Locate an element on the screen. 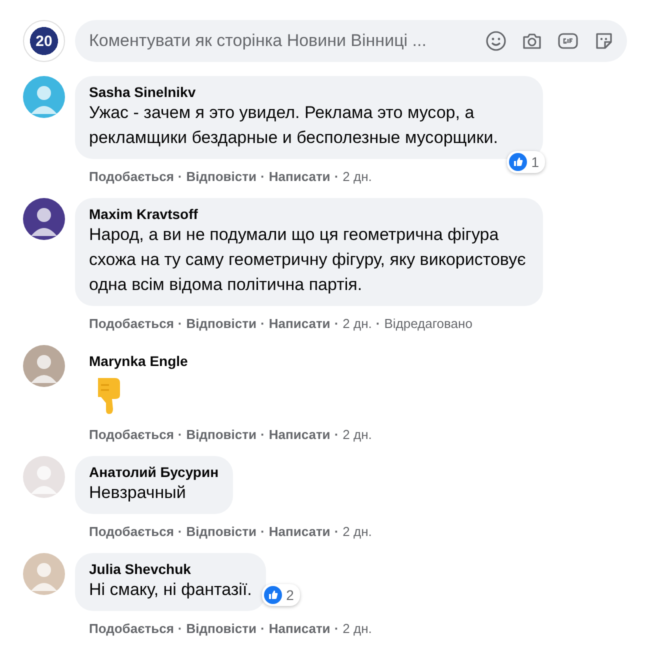  author-name: Julia Shevchuk is located at coordinates (170, 569).